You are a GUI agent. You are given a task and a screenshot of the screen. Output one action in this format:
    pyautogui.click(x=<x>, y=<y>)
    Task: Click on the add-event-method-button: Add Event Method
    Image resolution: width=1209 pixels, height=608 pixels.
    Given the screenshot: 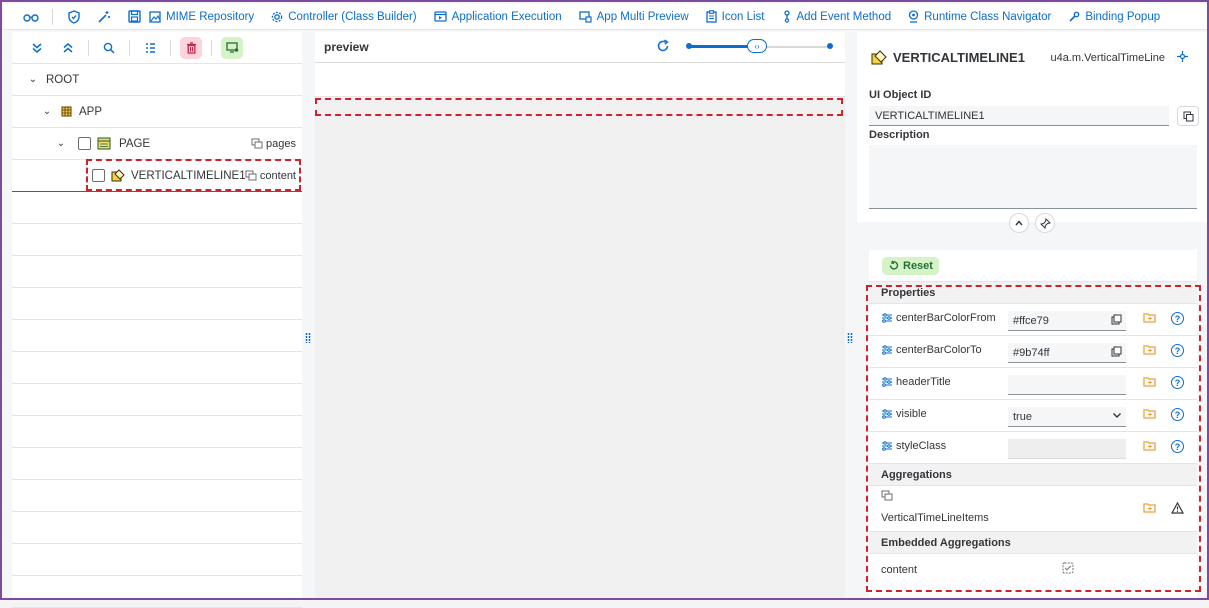 What is the action you would take?
    pyautogui.click(x=837, y=16)
    